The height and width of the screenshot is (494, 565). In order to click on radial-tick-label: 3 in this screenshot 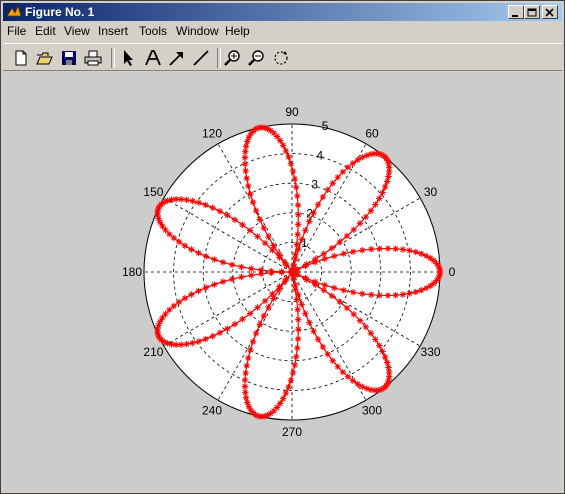, I will do `click(314, 185)`.